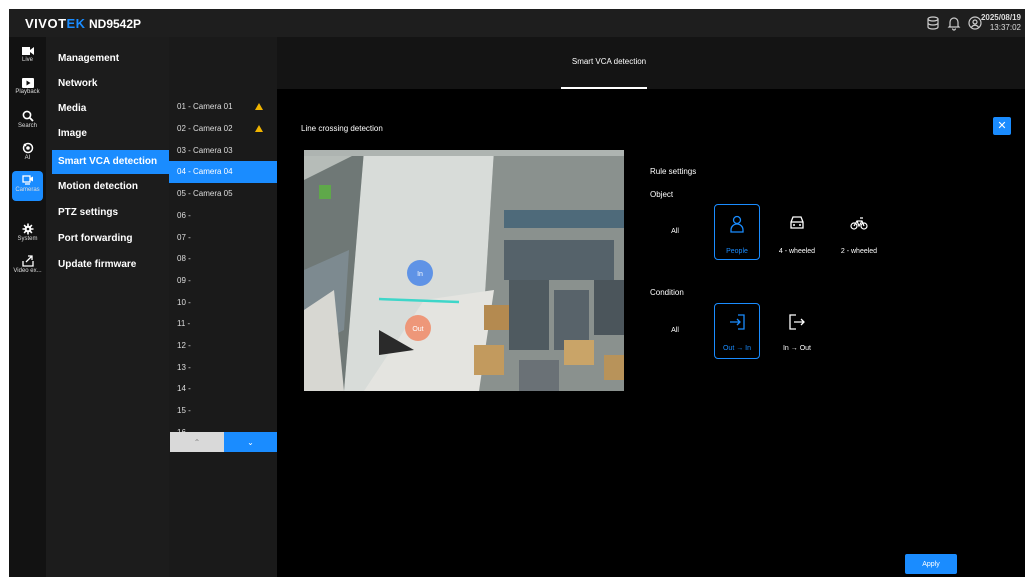  What do you see at coordinates (1005, 27) in the screenshot?
I see `time-text: 13:37:02` at bounding box center [1005, 27].